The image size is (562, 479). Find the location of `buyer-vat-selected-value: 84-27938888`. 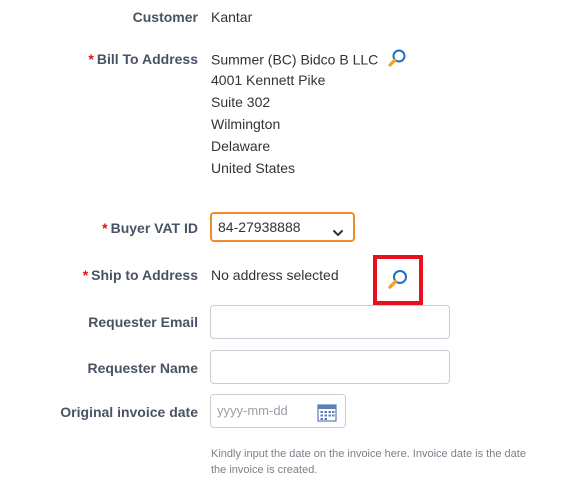

buyer-vat-selected-value: 84-27938888 is located at coordinates (259, 227).